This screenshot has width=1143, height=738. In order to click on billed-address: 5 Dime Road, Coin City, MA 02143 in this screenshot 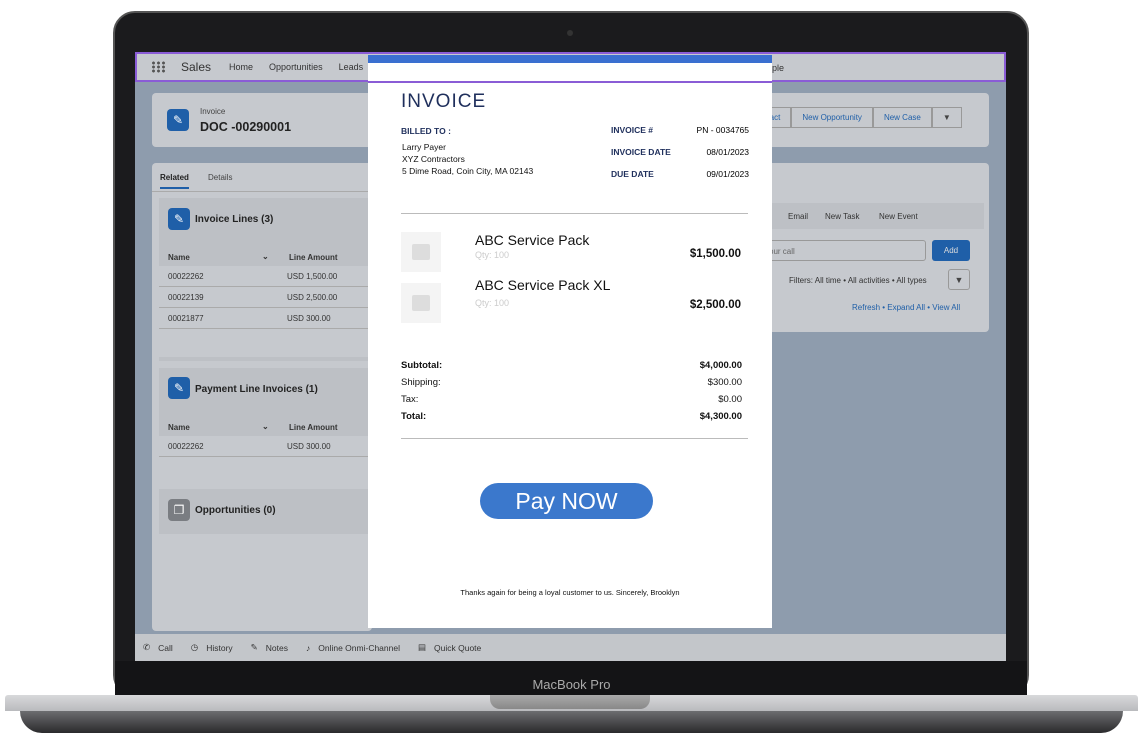, I will do `click(468, 171)`.